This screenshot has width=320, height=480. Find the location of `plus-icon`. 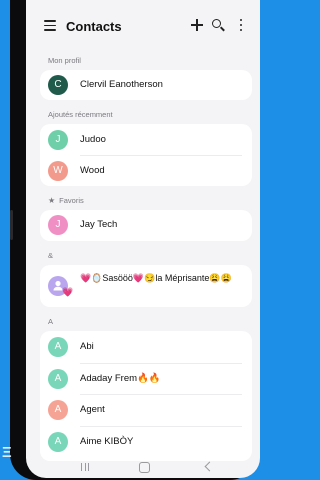

plus-icon is located at coordinates (197, 25).